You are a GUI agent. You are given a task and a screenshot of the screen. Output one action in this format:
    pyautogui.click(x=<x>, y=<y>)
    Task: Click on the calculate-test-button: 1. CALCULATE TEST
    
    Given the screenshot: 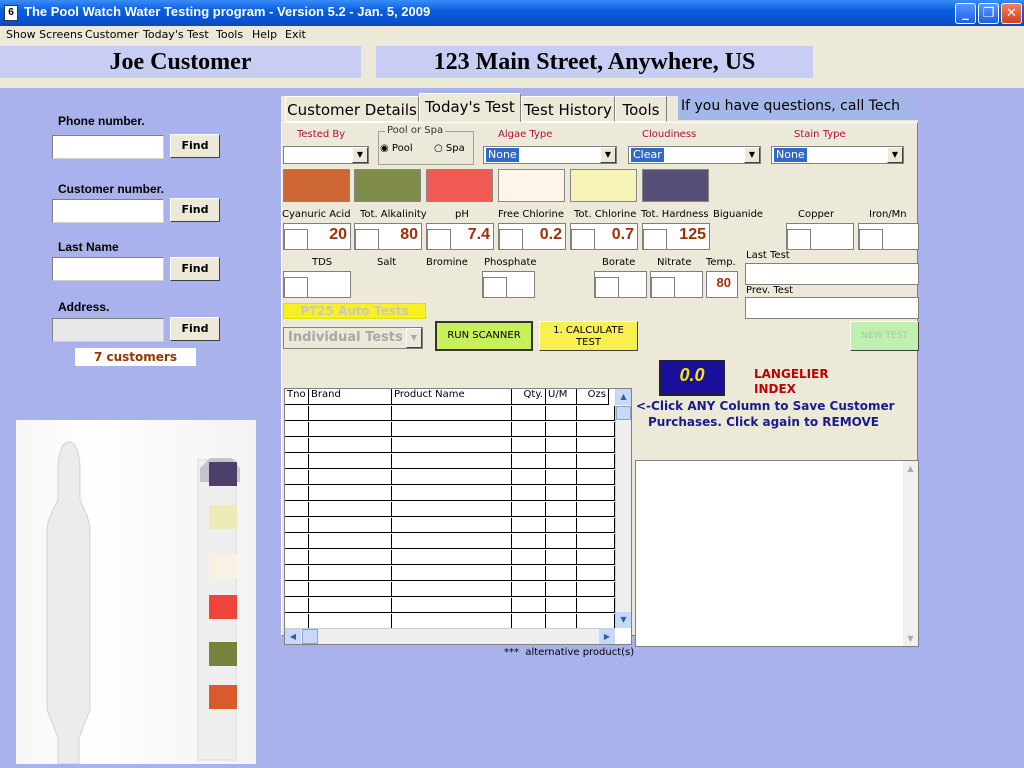 What is the action you would take?
    pyautogui.click(x=588, y=336)
    